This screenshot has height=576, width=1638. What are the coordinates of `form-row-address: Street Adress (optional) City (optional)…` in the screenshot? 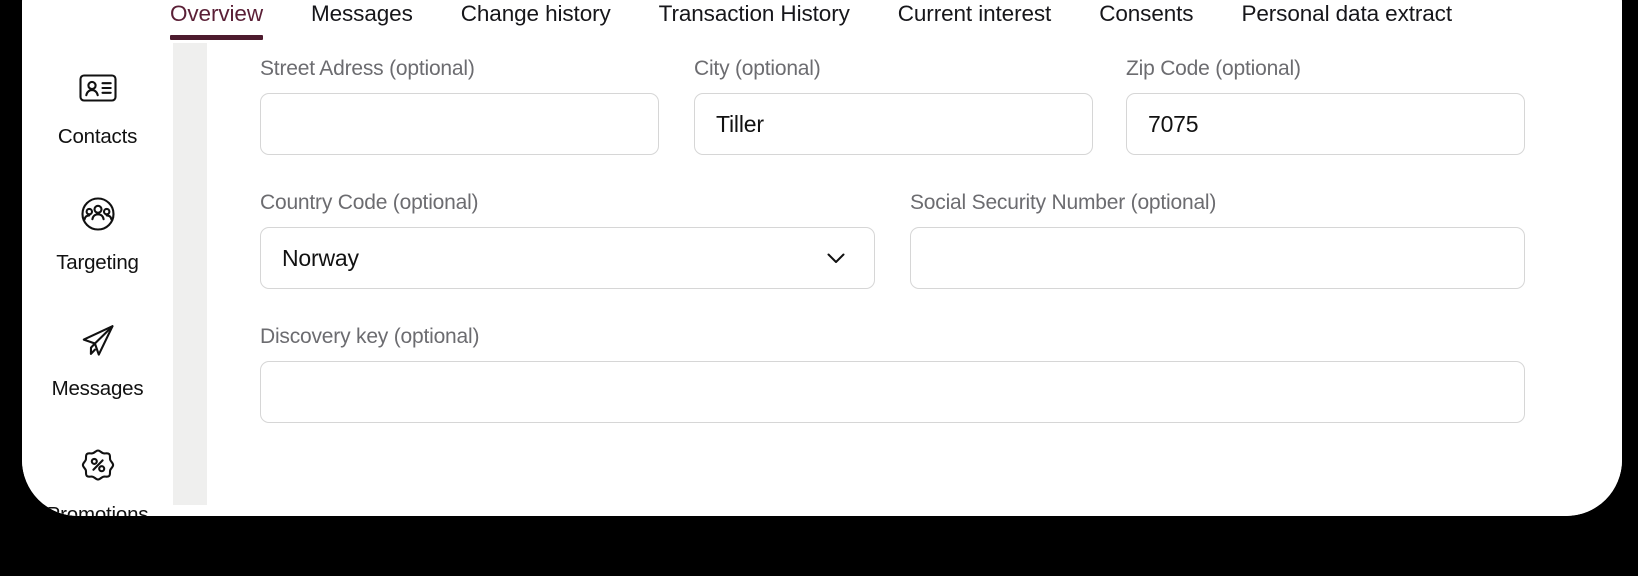 It's located at (892, 105).